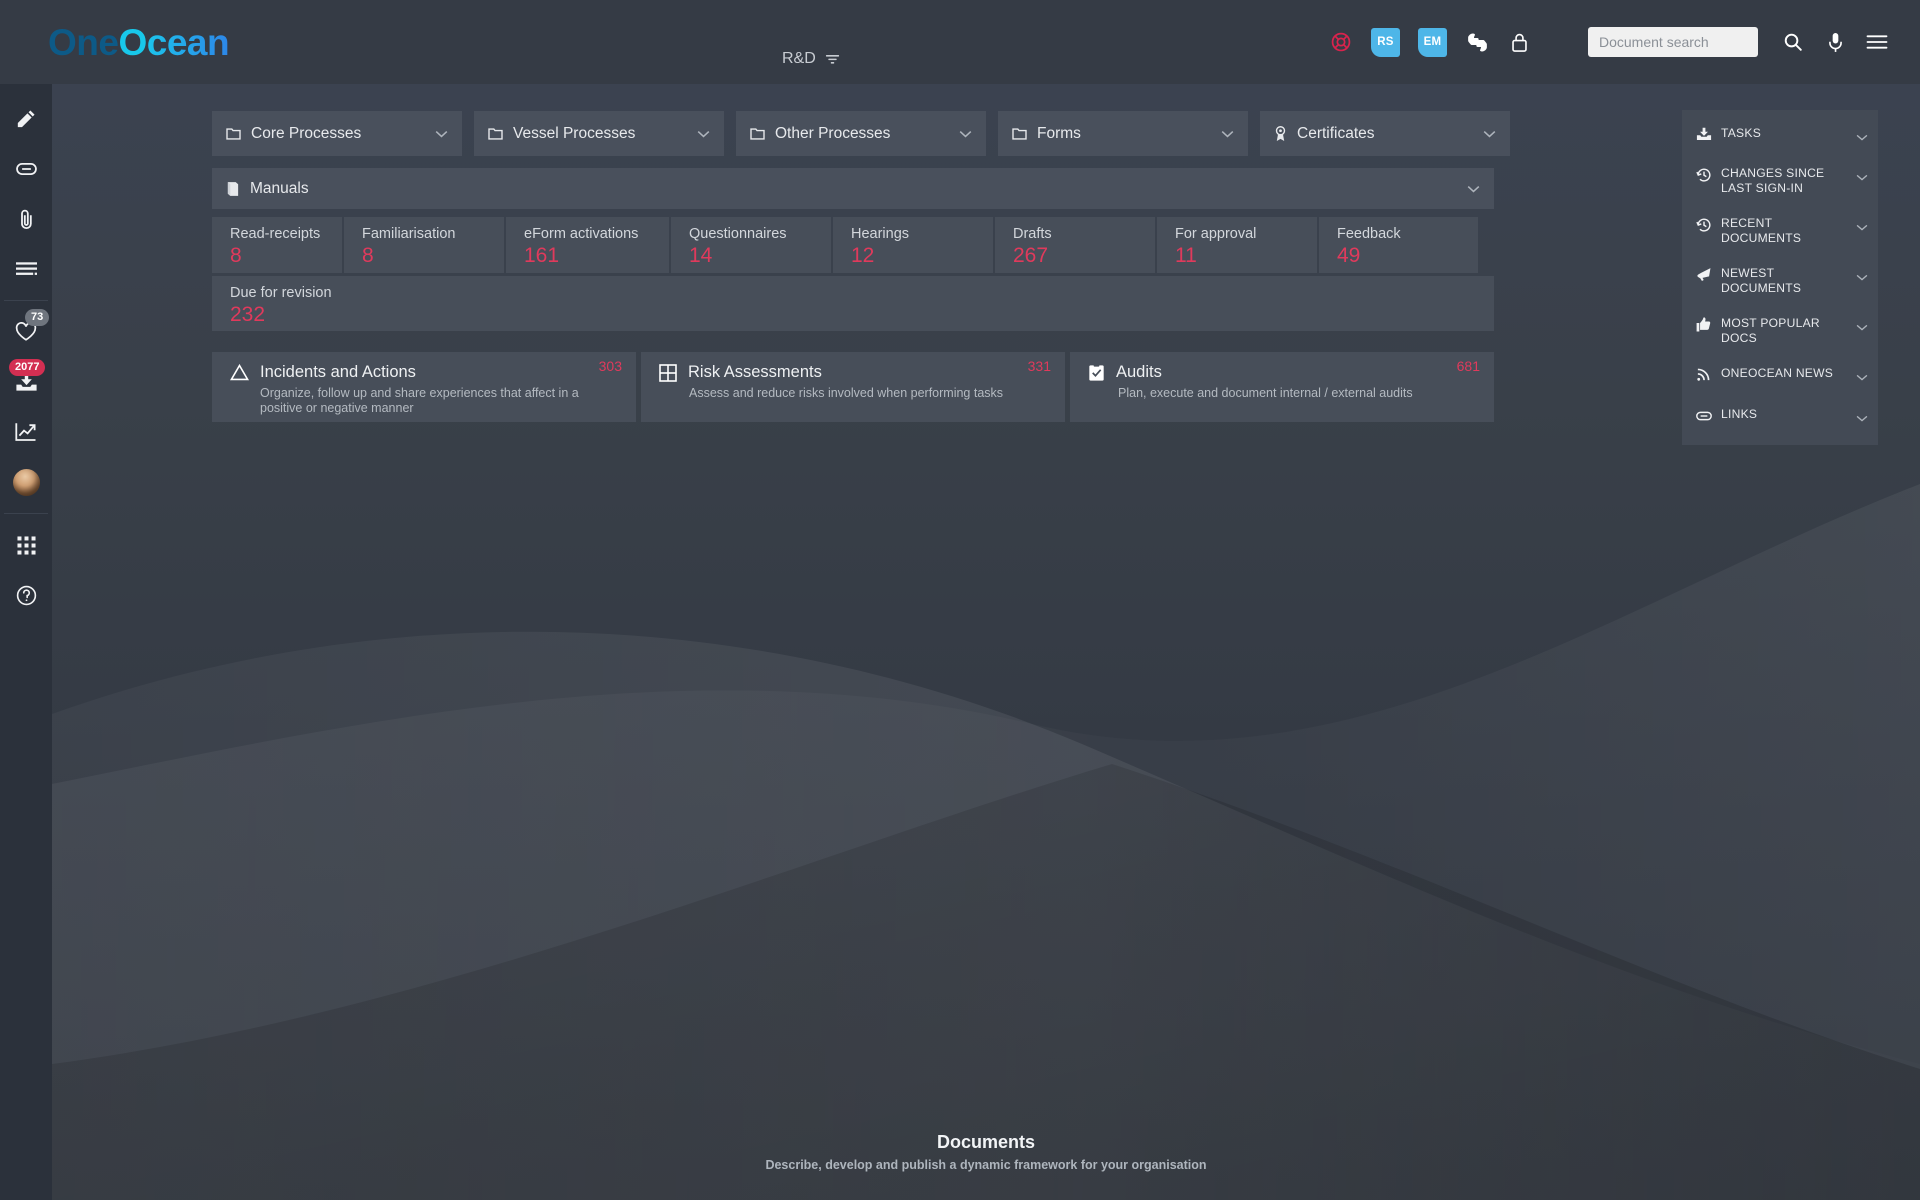 This screenshot has height=1200, width=1920. Describe the element at coordinates (755, 372) in the screenshot. I see `feature-title: Risk Assessments` at that location.